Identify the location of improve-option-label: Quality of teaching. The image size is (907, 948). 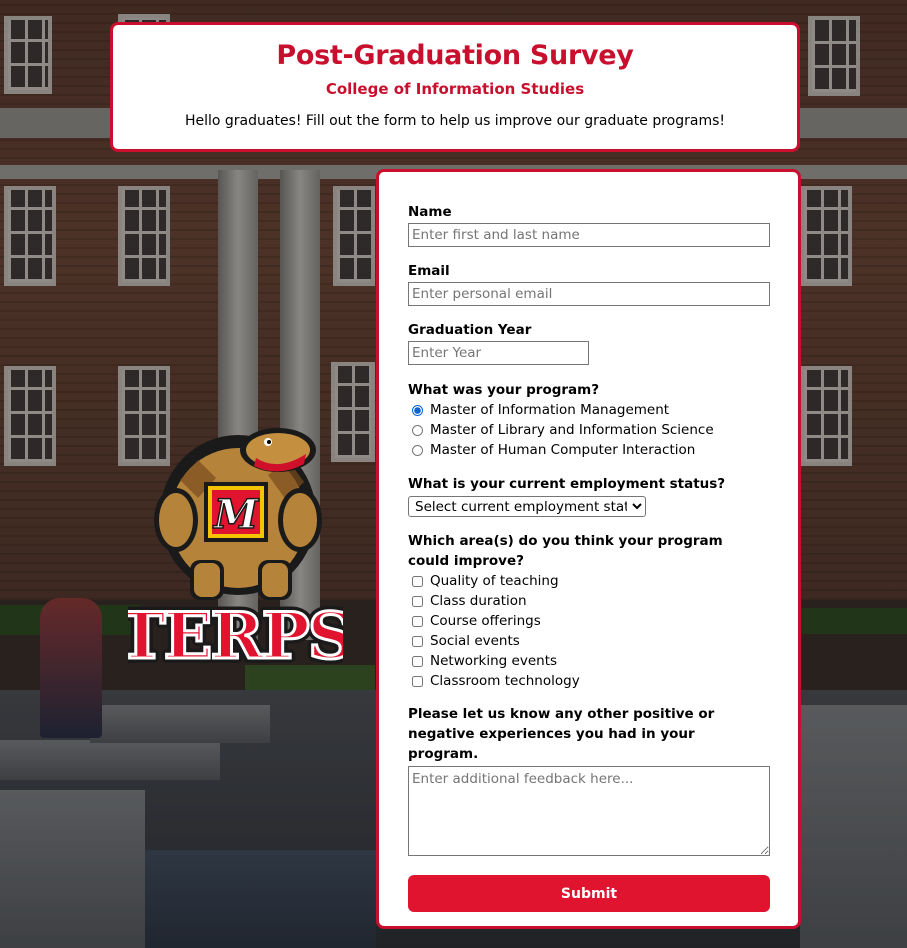
(494, 581).